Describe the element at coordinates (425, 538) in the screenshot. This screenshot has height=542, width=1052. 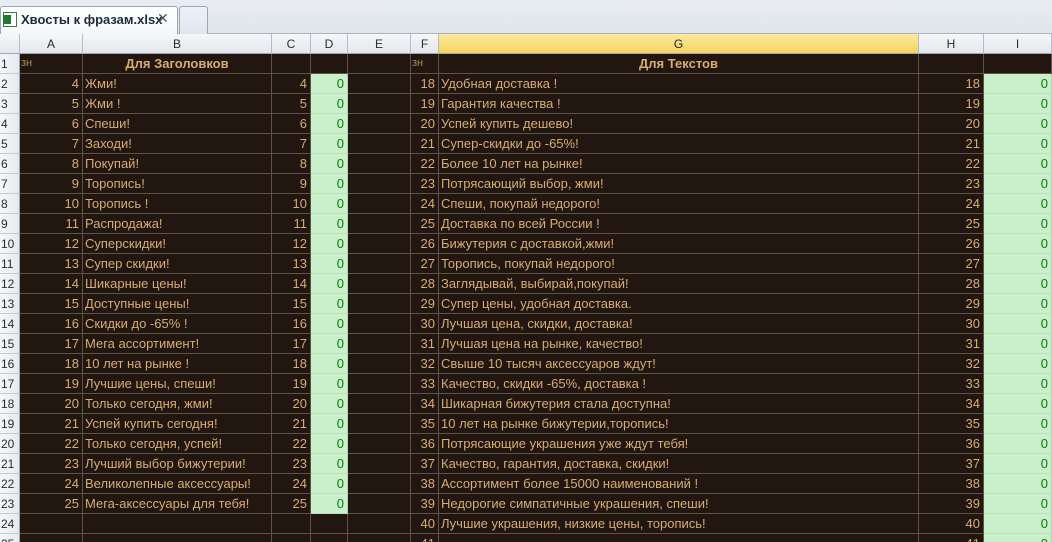
I see `cell-f25: 41` at that location.